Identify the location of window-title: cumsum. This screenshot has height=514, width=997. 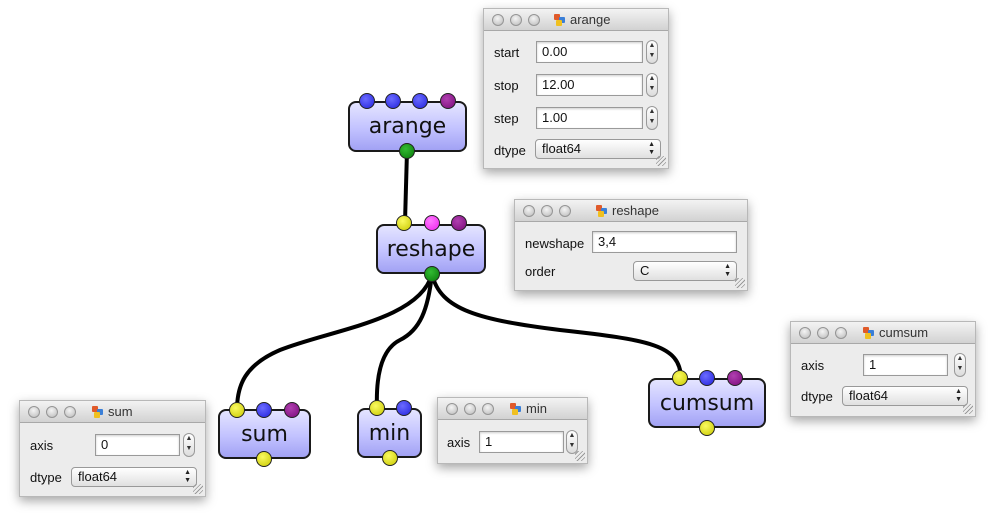
(904, 332).